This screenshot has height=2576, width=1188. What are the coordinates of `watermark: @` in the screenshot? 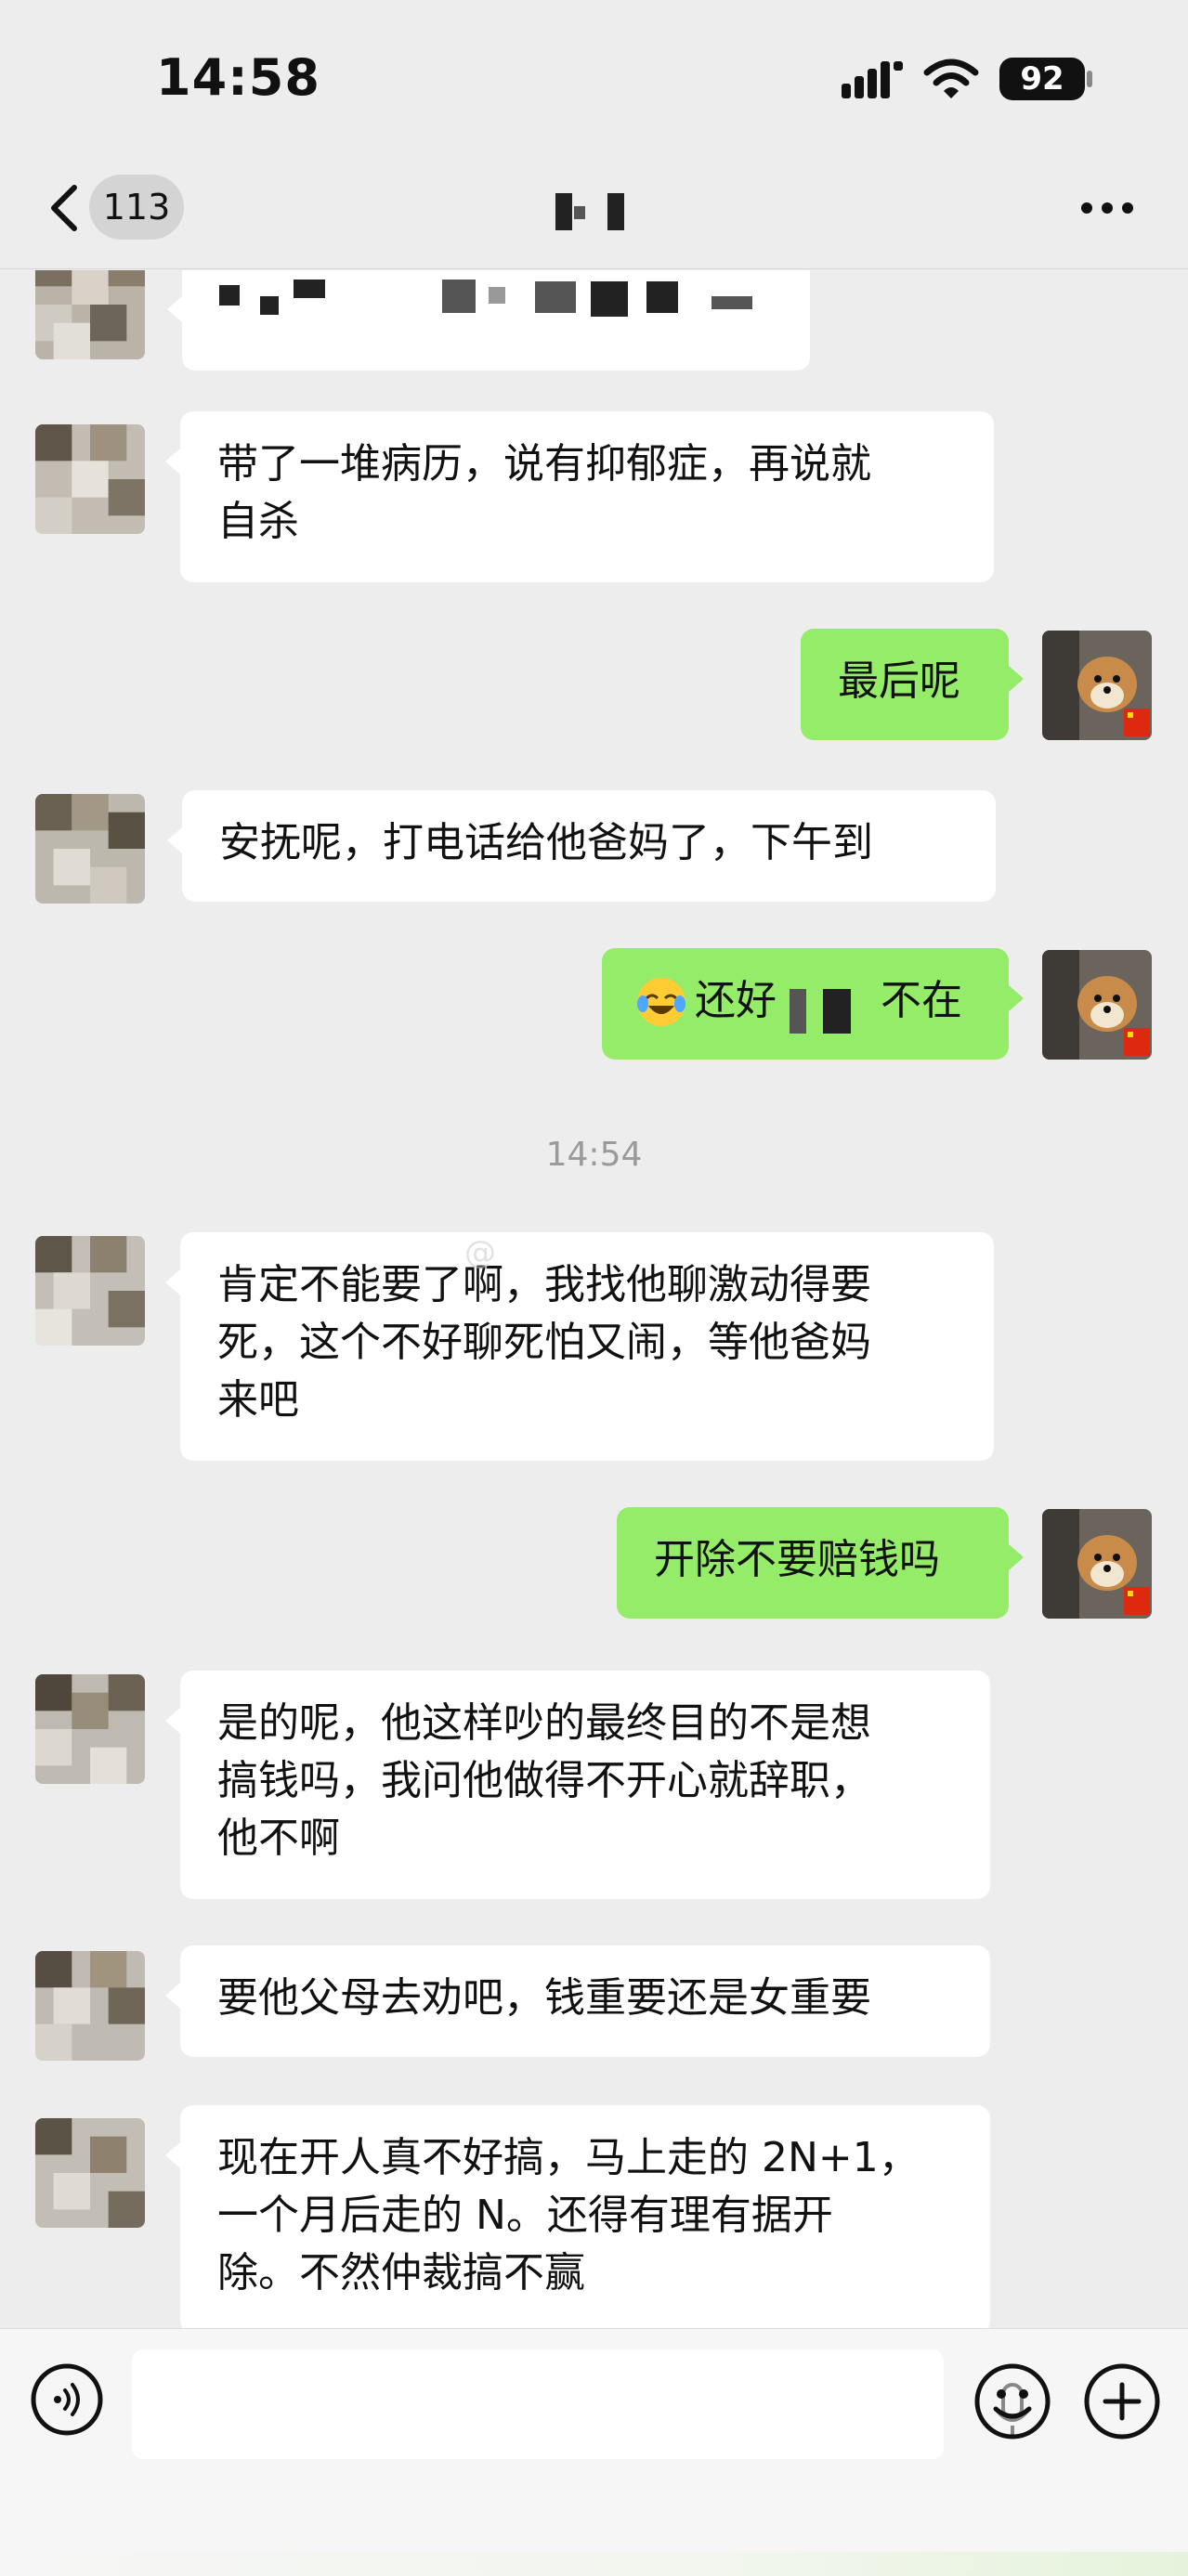 It's located at (480, 1253).